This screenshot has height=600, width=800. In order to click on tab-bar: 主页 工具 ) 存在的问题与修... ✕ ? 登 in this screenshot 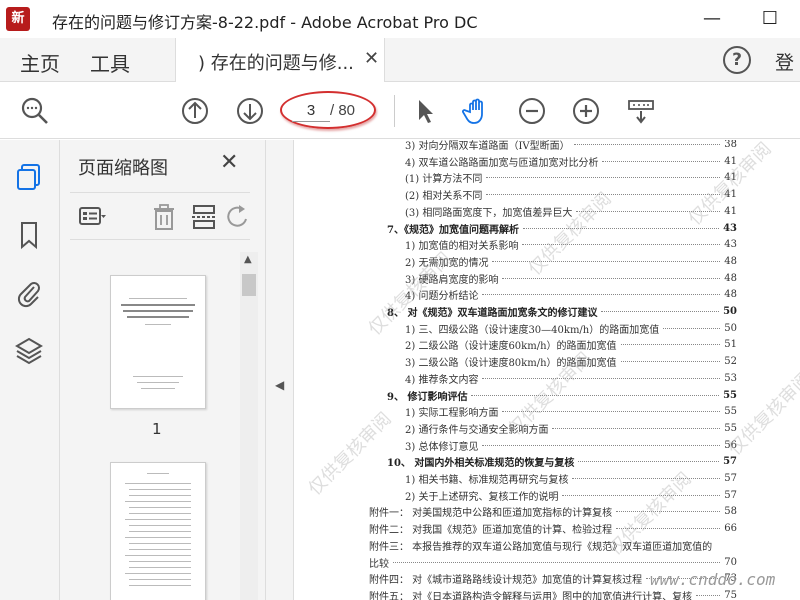, I will do `click(400, 60)`.